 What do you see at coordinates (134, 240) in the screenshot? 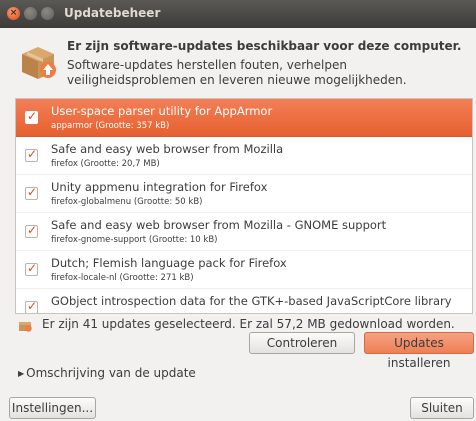
I see `update-package-size: firefox-gnome-support (Grootte: 10 kB)` at bounding box center [134, 240].